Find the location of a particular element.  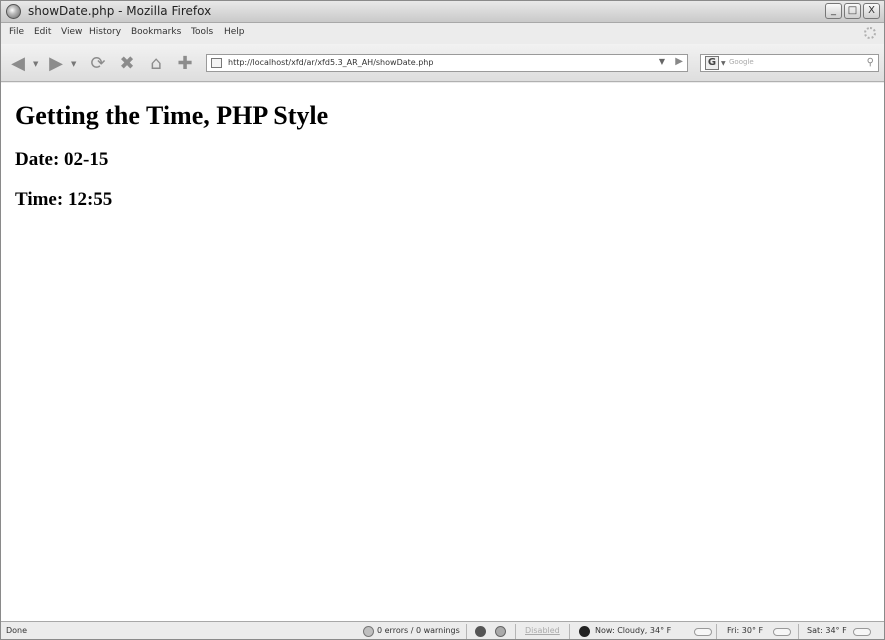

url-history-dropdown-icon: ▼ is located at coordinates (662, 61).